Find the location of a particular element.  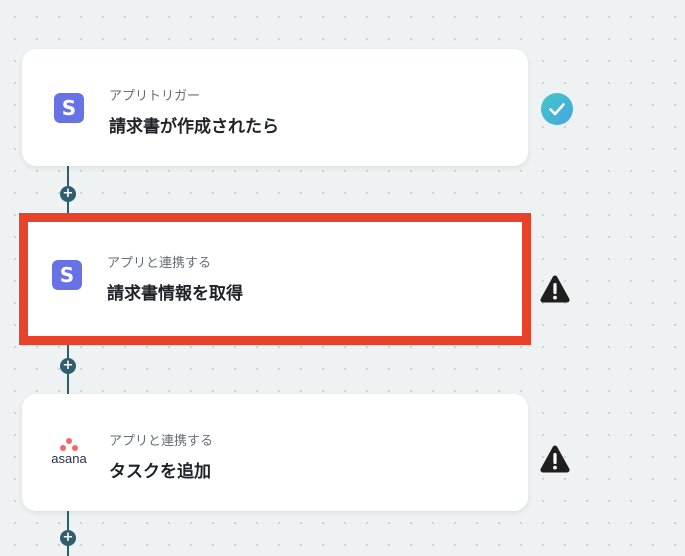

asana-dots-icon is located at coordinates (69, 444).